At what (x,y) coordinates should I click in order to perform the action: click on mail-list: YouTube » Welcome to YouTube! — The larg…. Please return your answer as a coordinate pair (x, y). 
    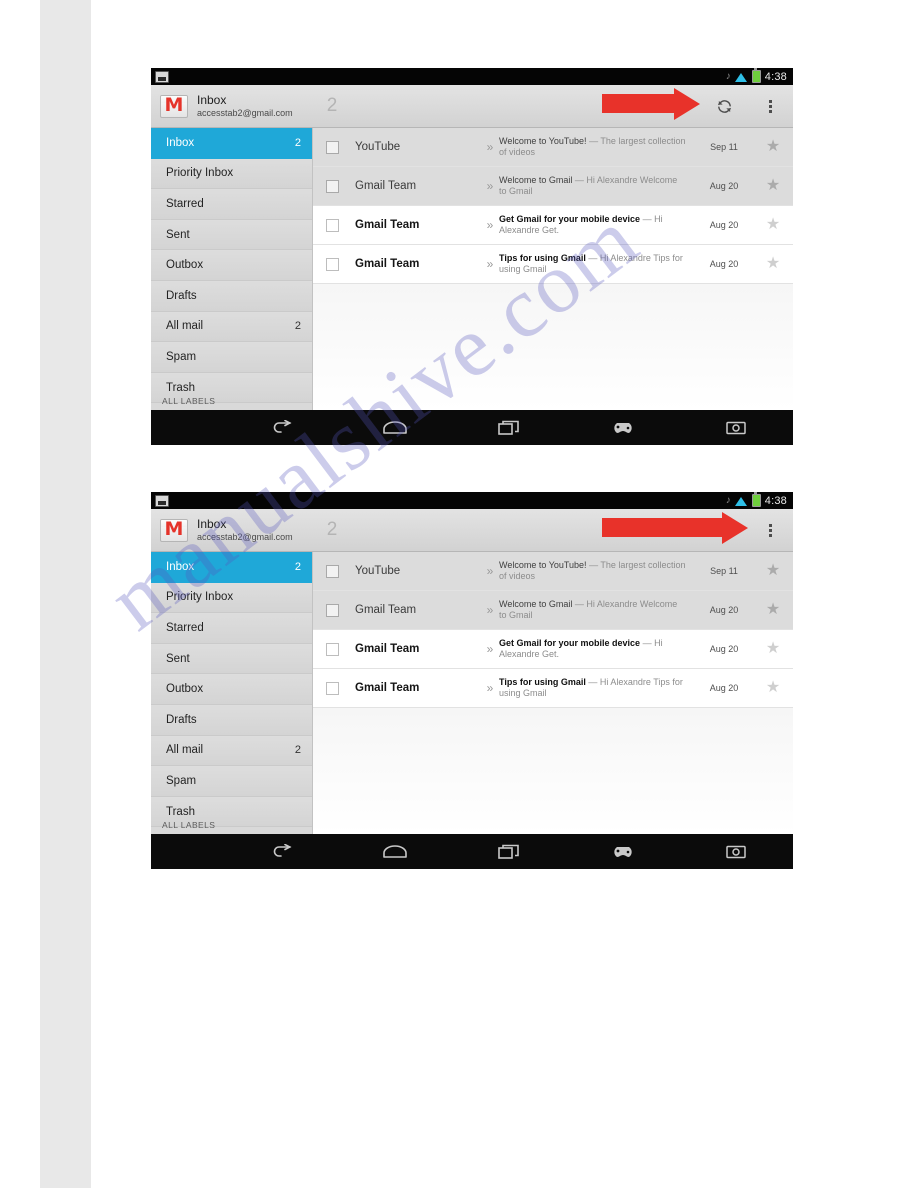
    Looking at the image, I should click on (553, 693).